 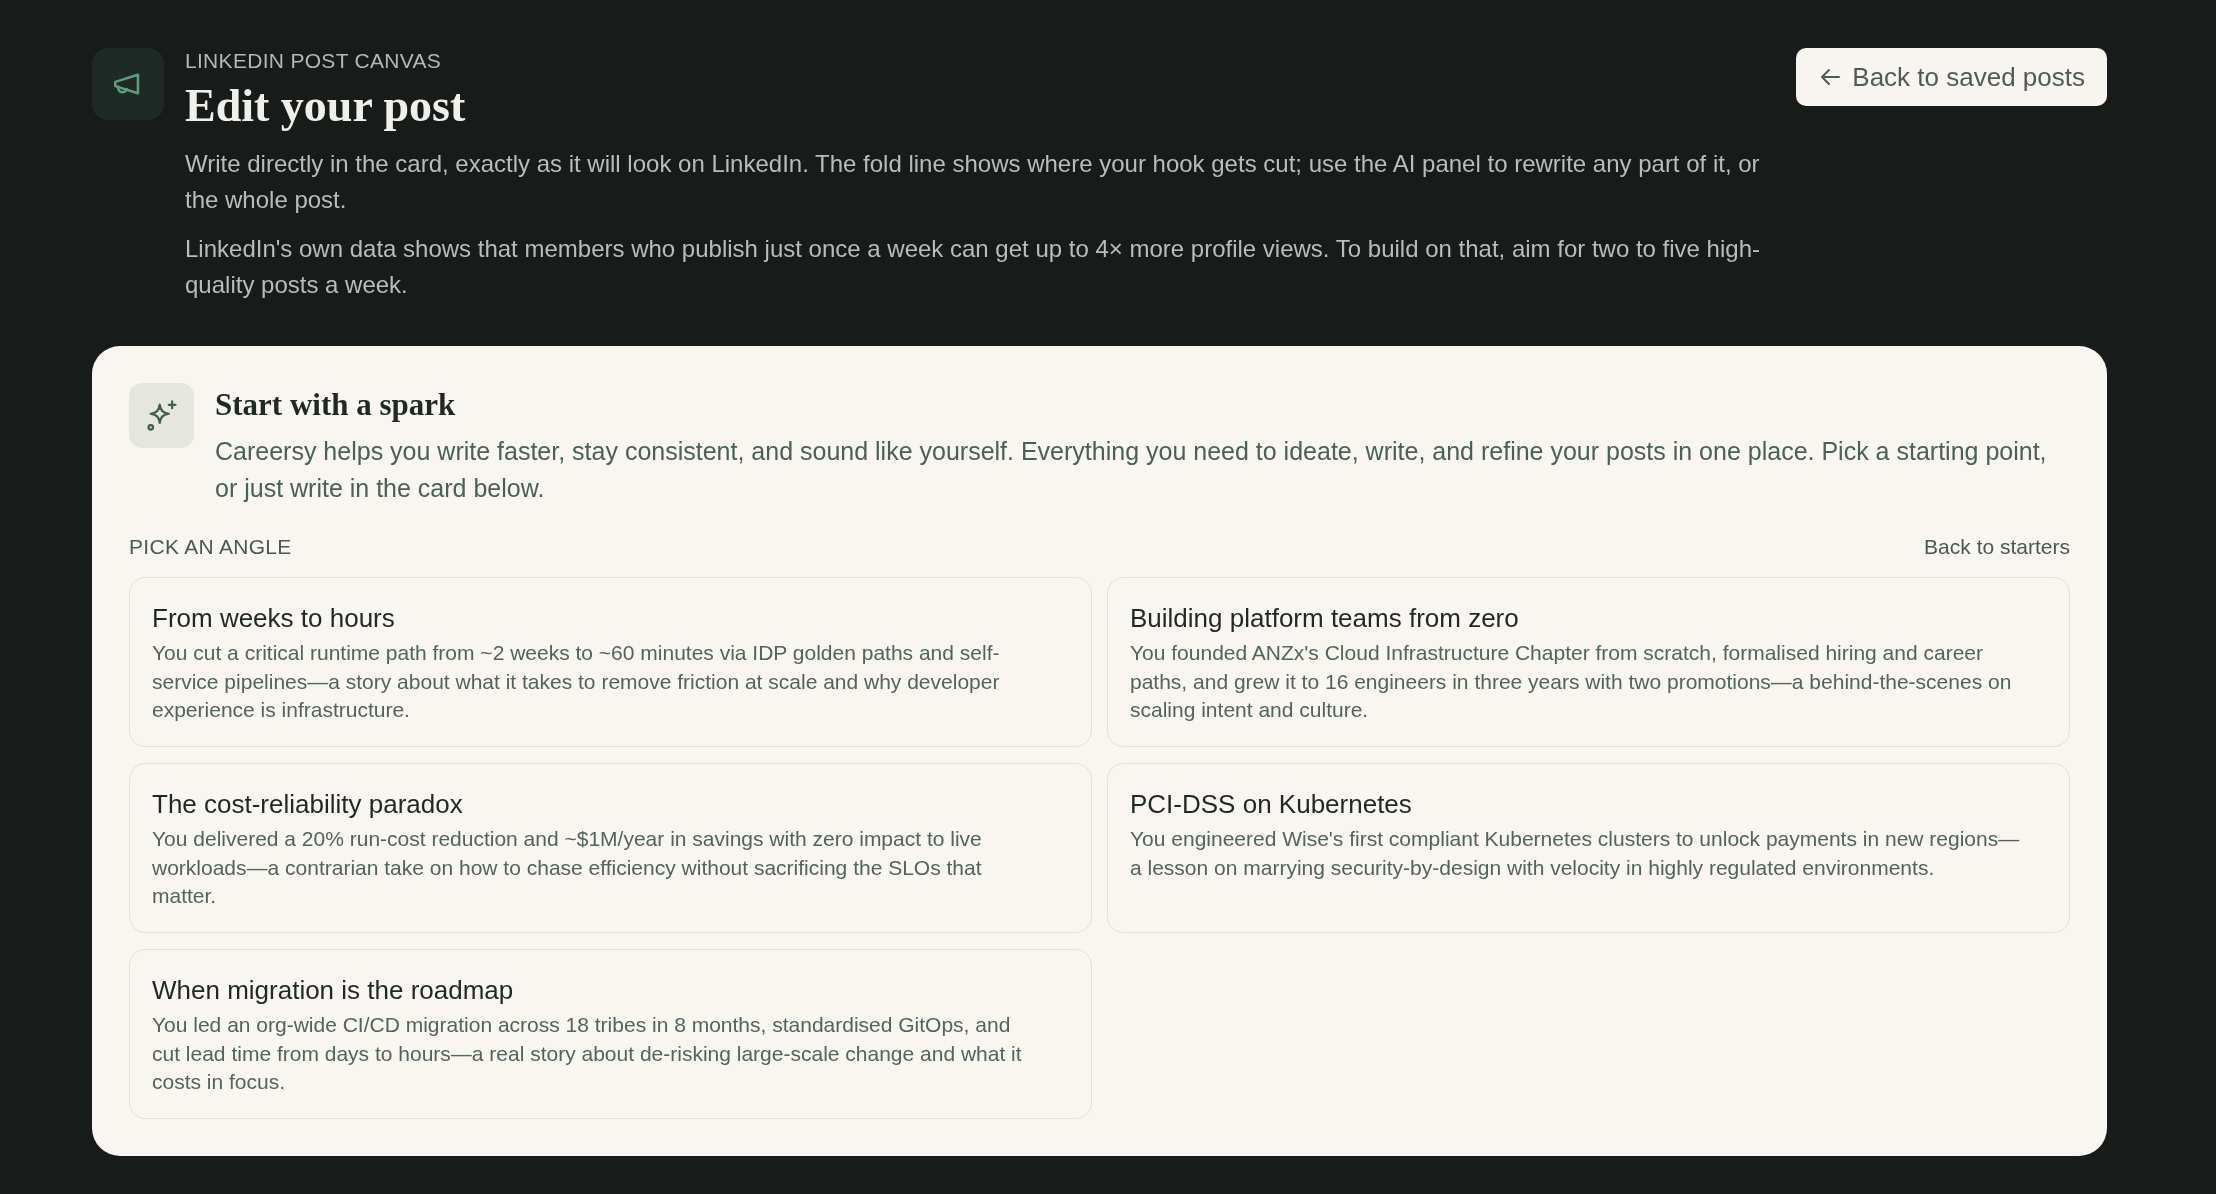 What do you see at coordinates (326, 106) in the screenshot?
I see `page-title: Edit your post` at bounding box center [326, 106].